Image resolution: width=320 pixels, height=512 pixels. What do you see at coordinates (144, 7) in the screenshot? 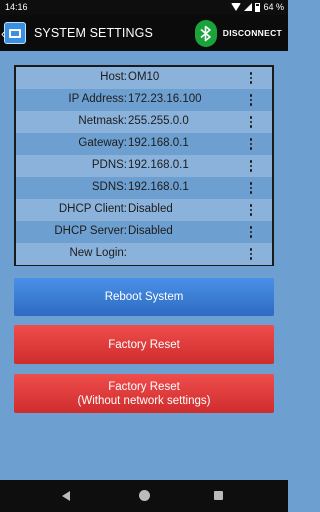
I see `status-bar: 14:16 64 %` at bounding box center [144, 7].